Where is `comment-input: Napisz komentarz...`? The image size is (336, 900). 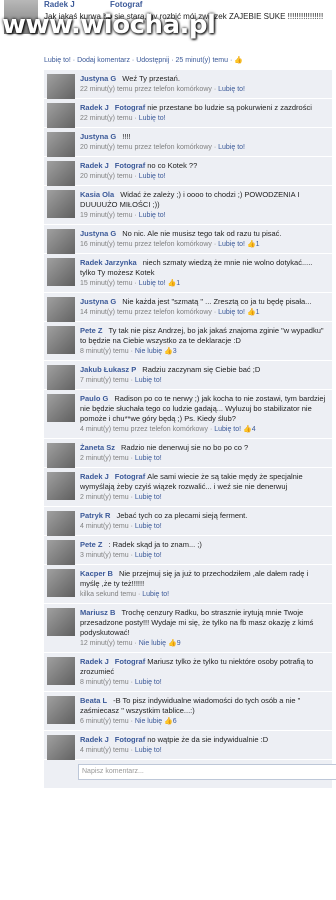
comment-input: Napisz komentarz... is located at coordinates (207, 772).